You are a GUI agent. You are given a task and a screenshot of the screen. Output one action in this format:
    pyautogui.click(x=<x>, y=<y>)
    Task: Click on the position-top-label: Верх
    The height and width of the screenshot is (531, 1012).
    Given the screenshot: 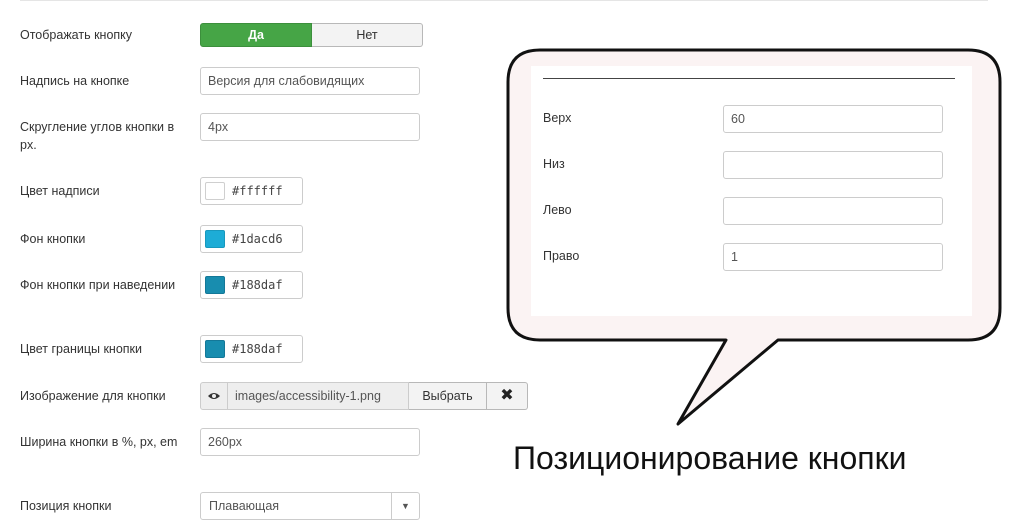 What is the action you would take?
    pyautogui.click(x=557, y=118)
    